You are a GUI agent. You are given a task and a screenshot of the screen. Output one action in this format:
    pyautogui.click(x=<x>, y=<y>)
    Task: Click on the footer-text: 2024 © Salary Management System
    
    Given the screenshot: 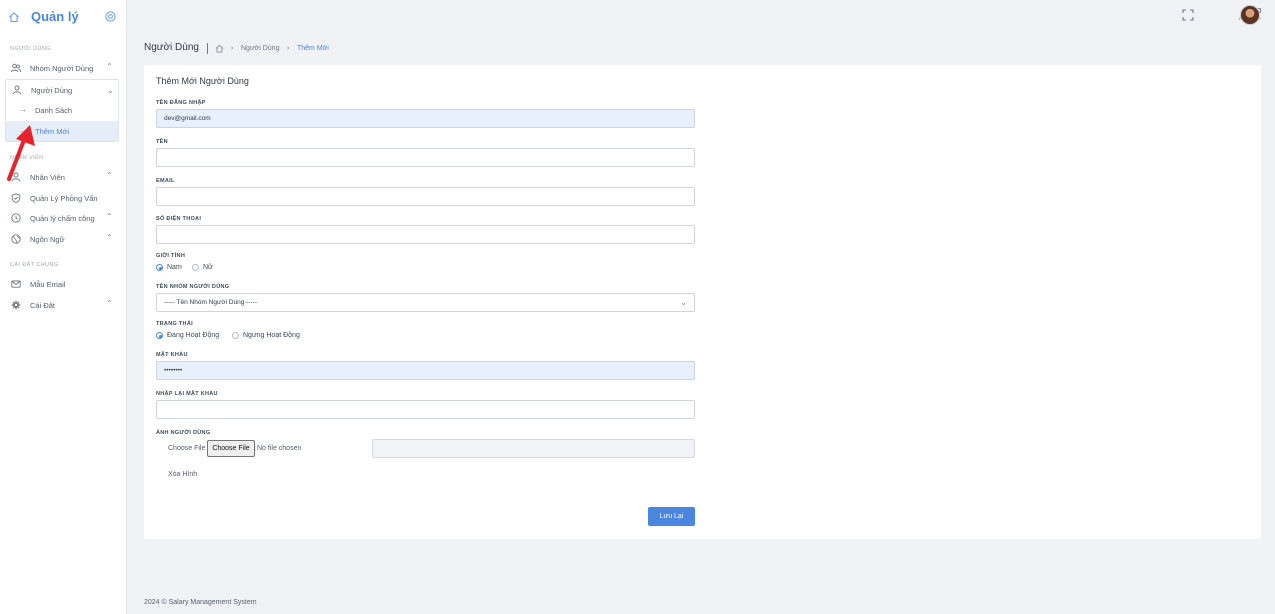 What is the action you would take?
    pyautogui.click(x=200, y=602)
    